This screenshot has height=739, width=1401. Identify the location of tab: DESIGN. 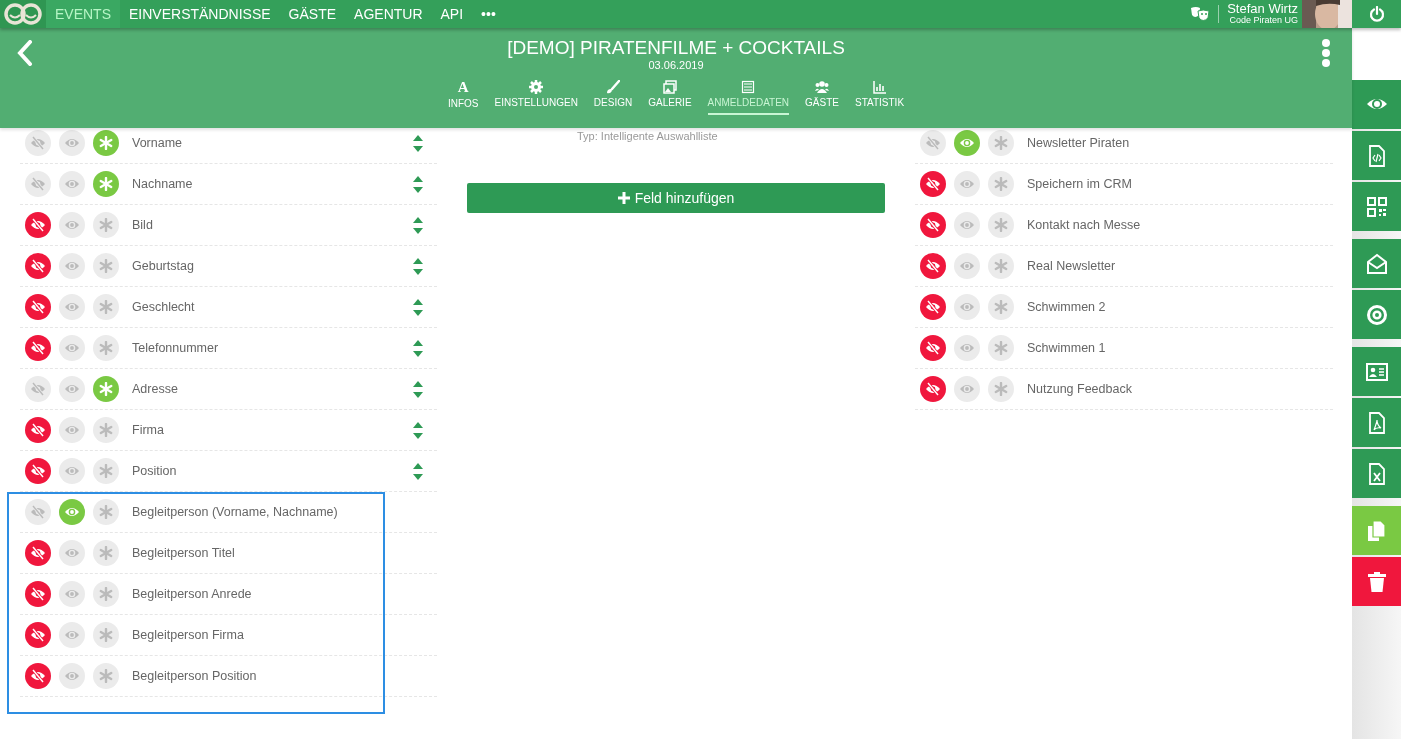
(613, 97).